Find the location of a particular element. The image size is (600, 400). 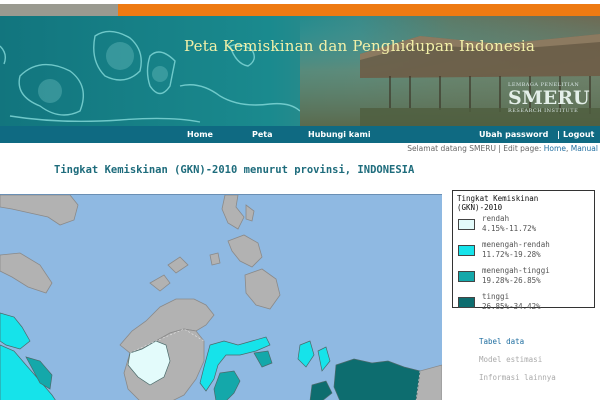

legend-item-menengah-rendah: menengah-rendah 11.72%-19.28% is located at coordinates (523, 252).